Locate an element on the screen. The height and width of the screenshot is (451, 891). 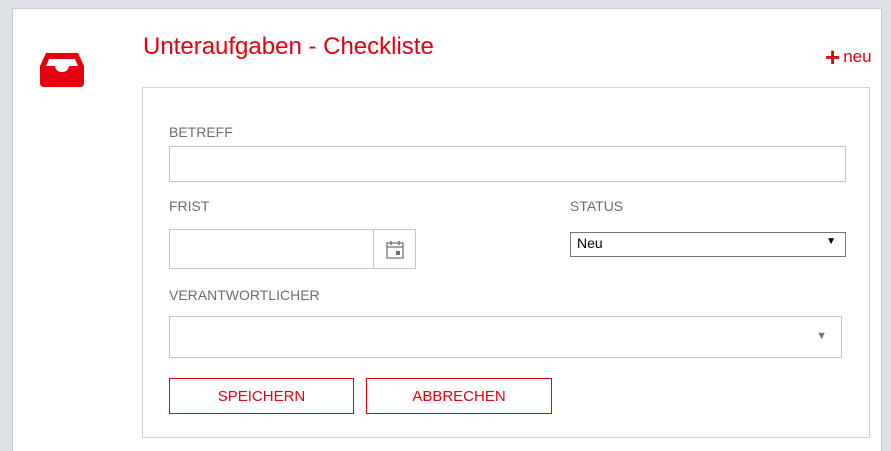
new-subtask-link: + neu is located at coordinates (848, 57).